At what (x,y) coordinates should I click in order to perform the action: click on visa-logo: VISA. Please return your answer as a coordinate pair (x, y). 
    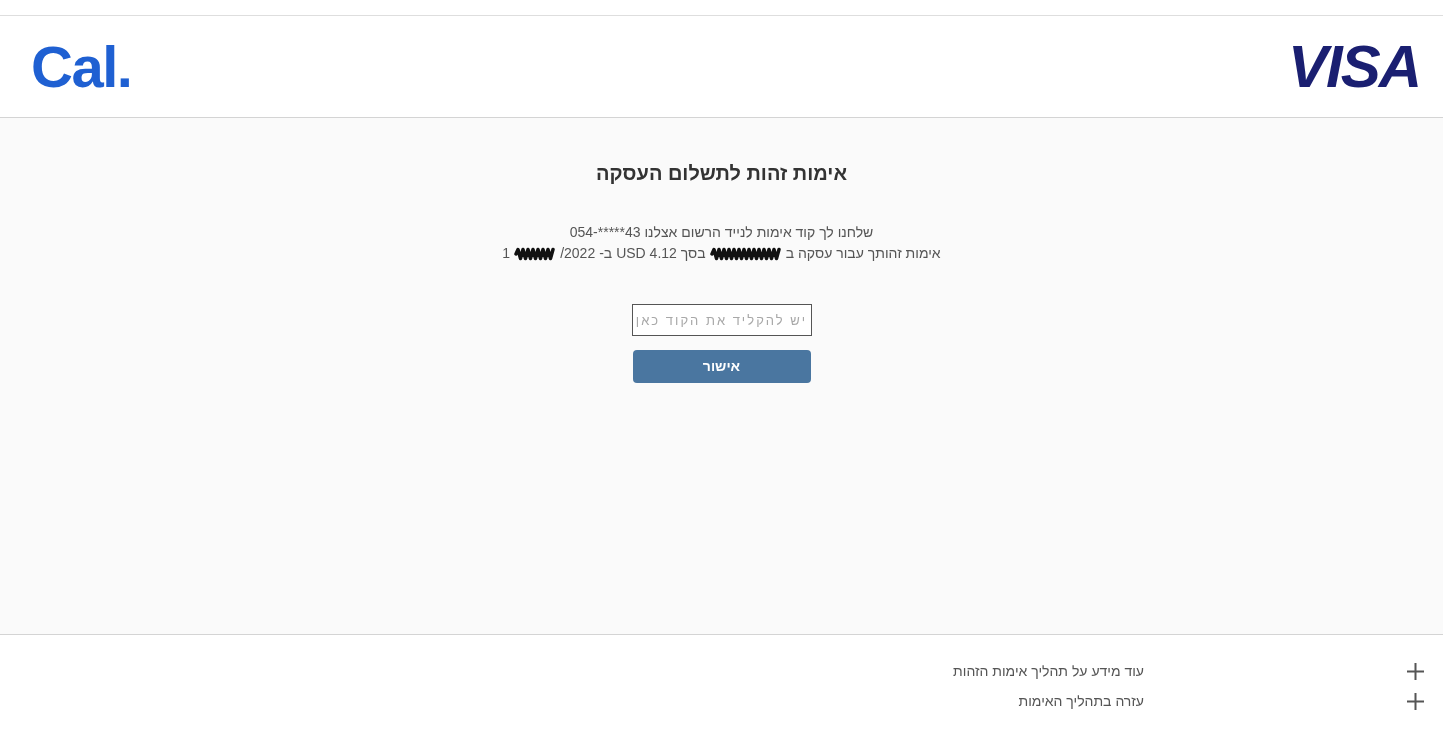
    Looking at the image, I should click on (1353, 66).